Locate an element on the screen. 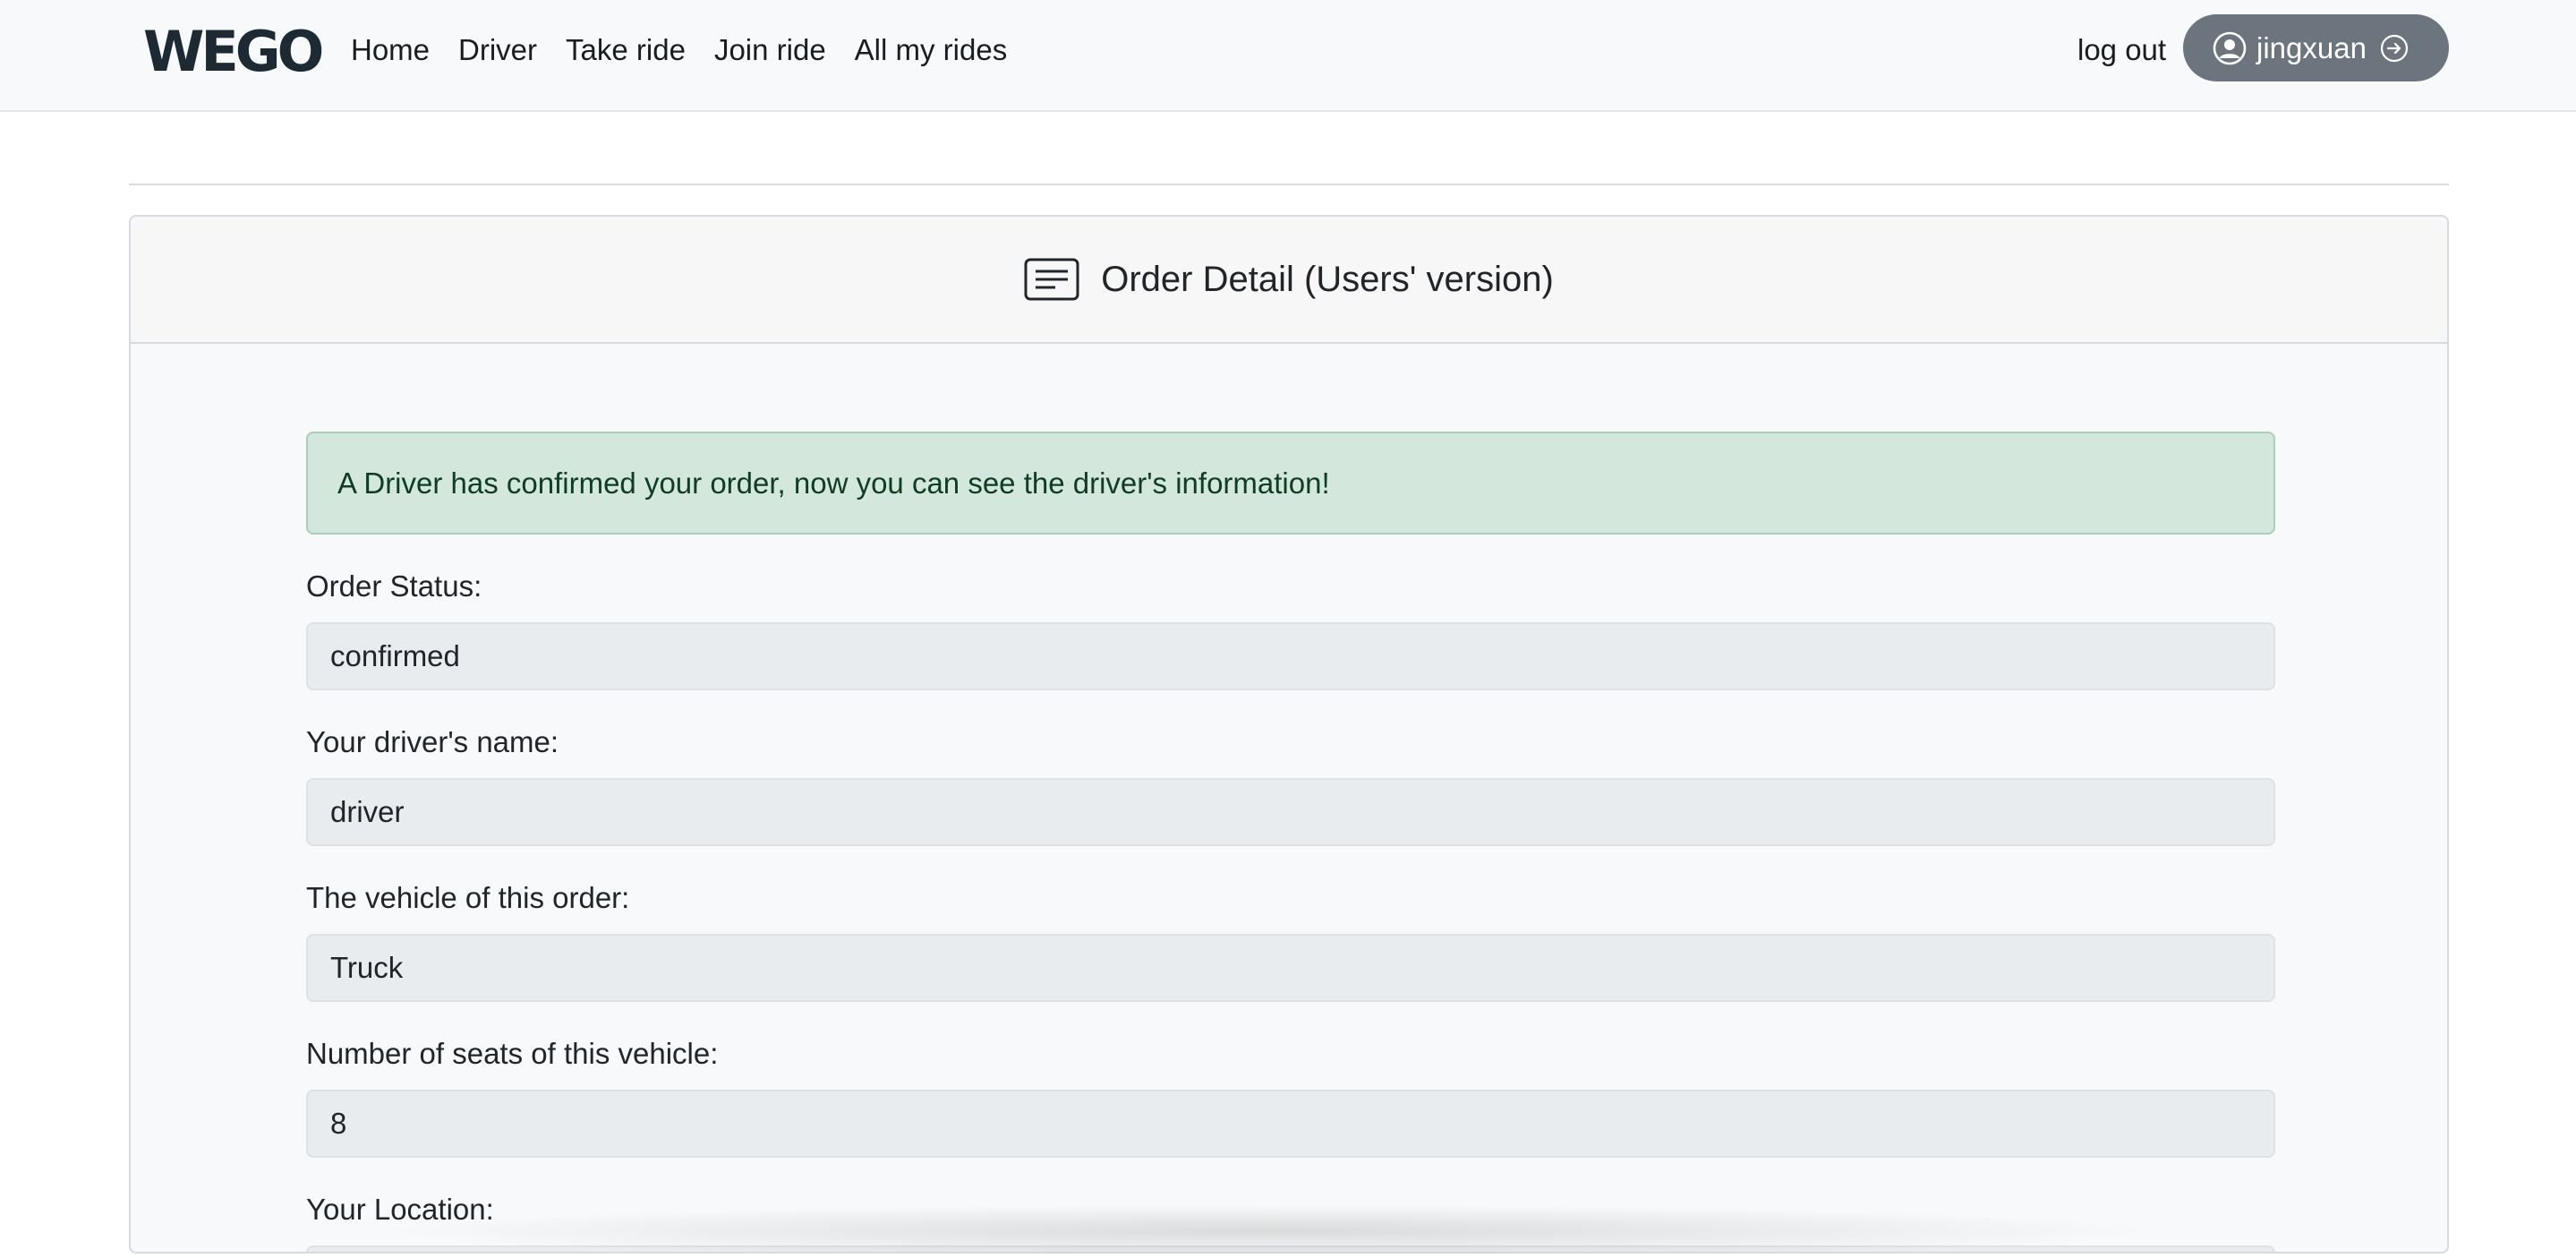 This screenshot has width=2576, height=1258. nav-link-join-ride: Join ride is located at coordinates (770, 50).